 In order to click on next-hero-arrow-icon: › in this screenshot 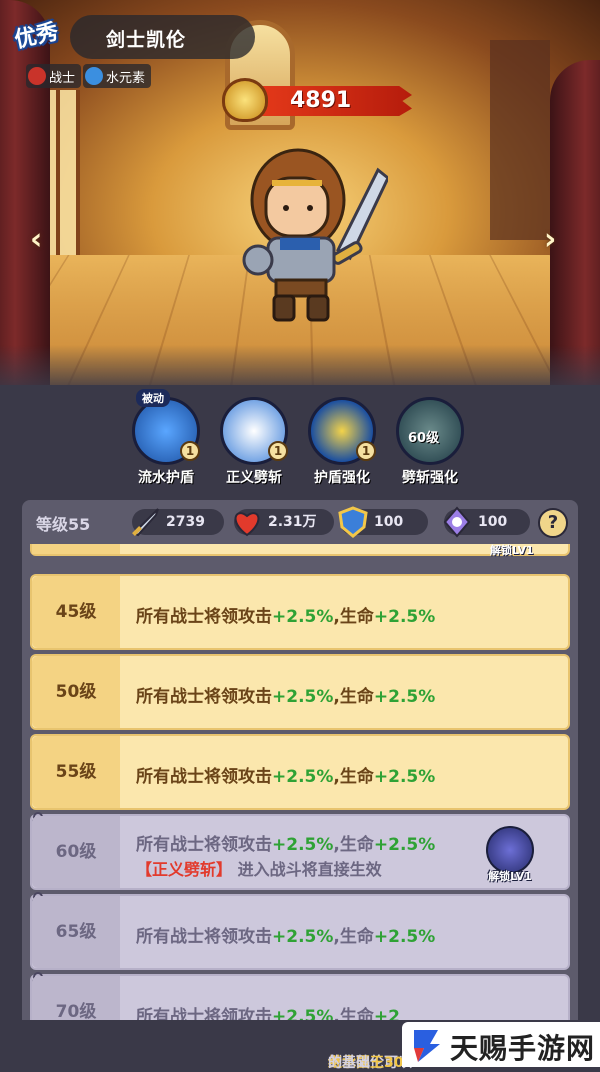, I will do `click(550, 239)`.